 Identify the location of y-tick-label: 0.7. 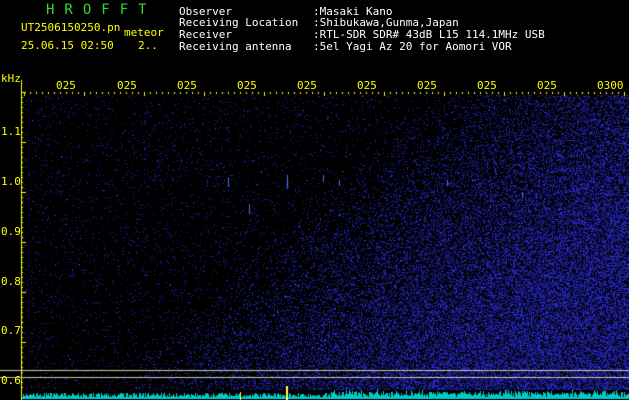
(11, 330).